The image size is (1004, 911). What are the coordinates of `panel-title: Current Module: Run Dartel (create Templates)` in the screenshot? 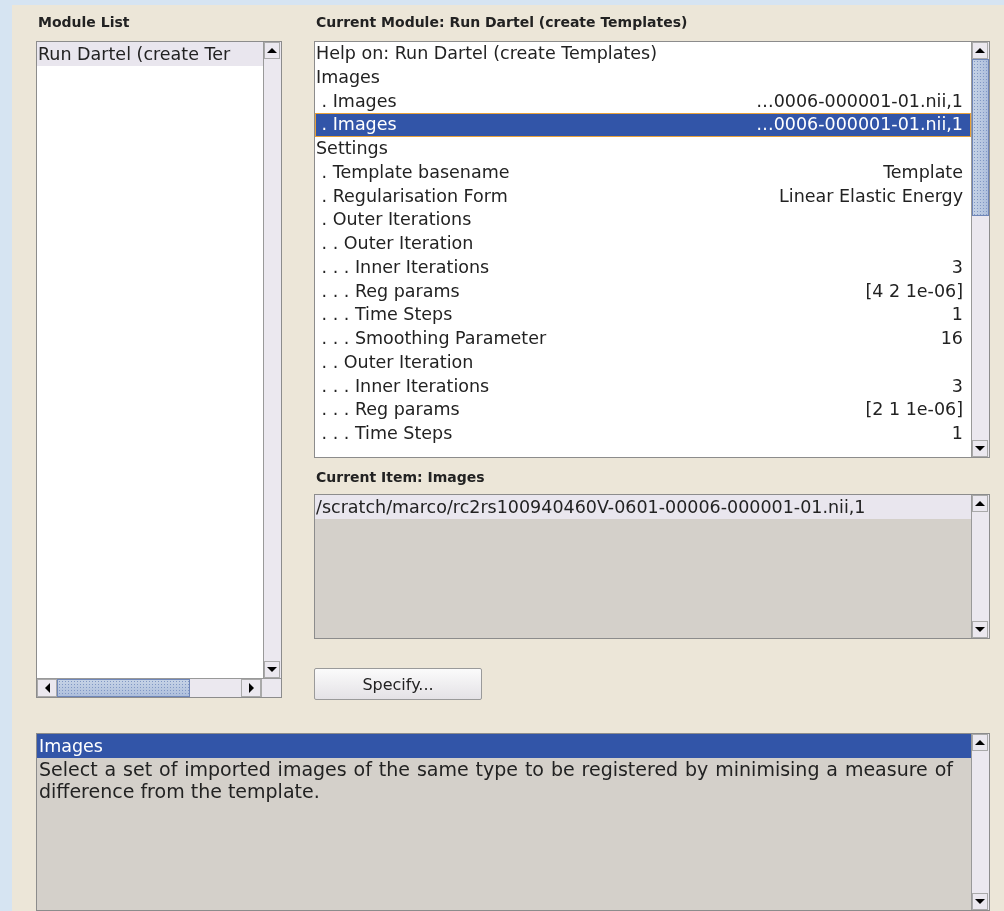 It's located at (501, 22).